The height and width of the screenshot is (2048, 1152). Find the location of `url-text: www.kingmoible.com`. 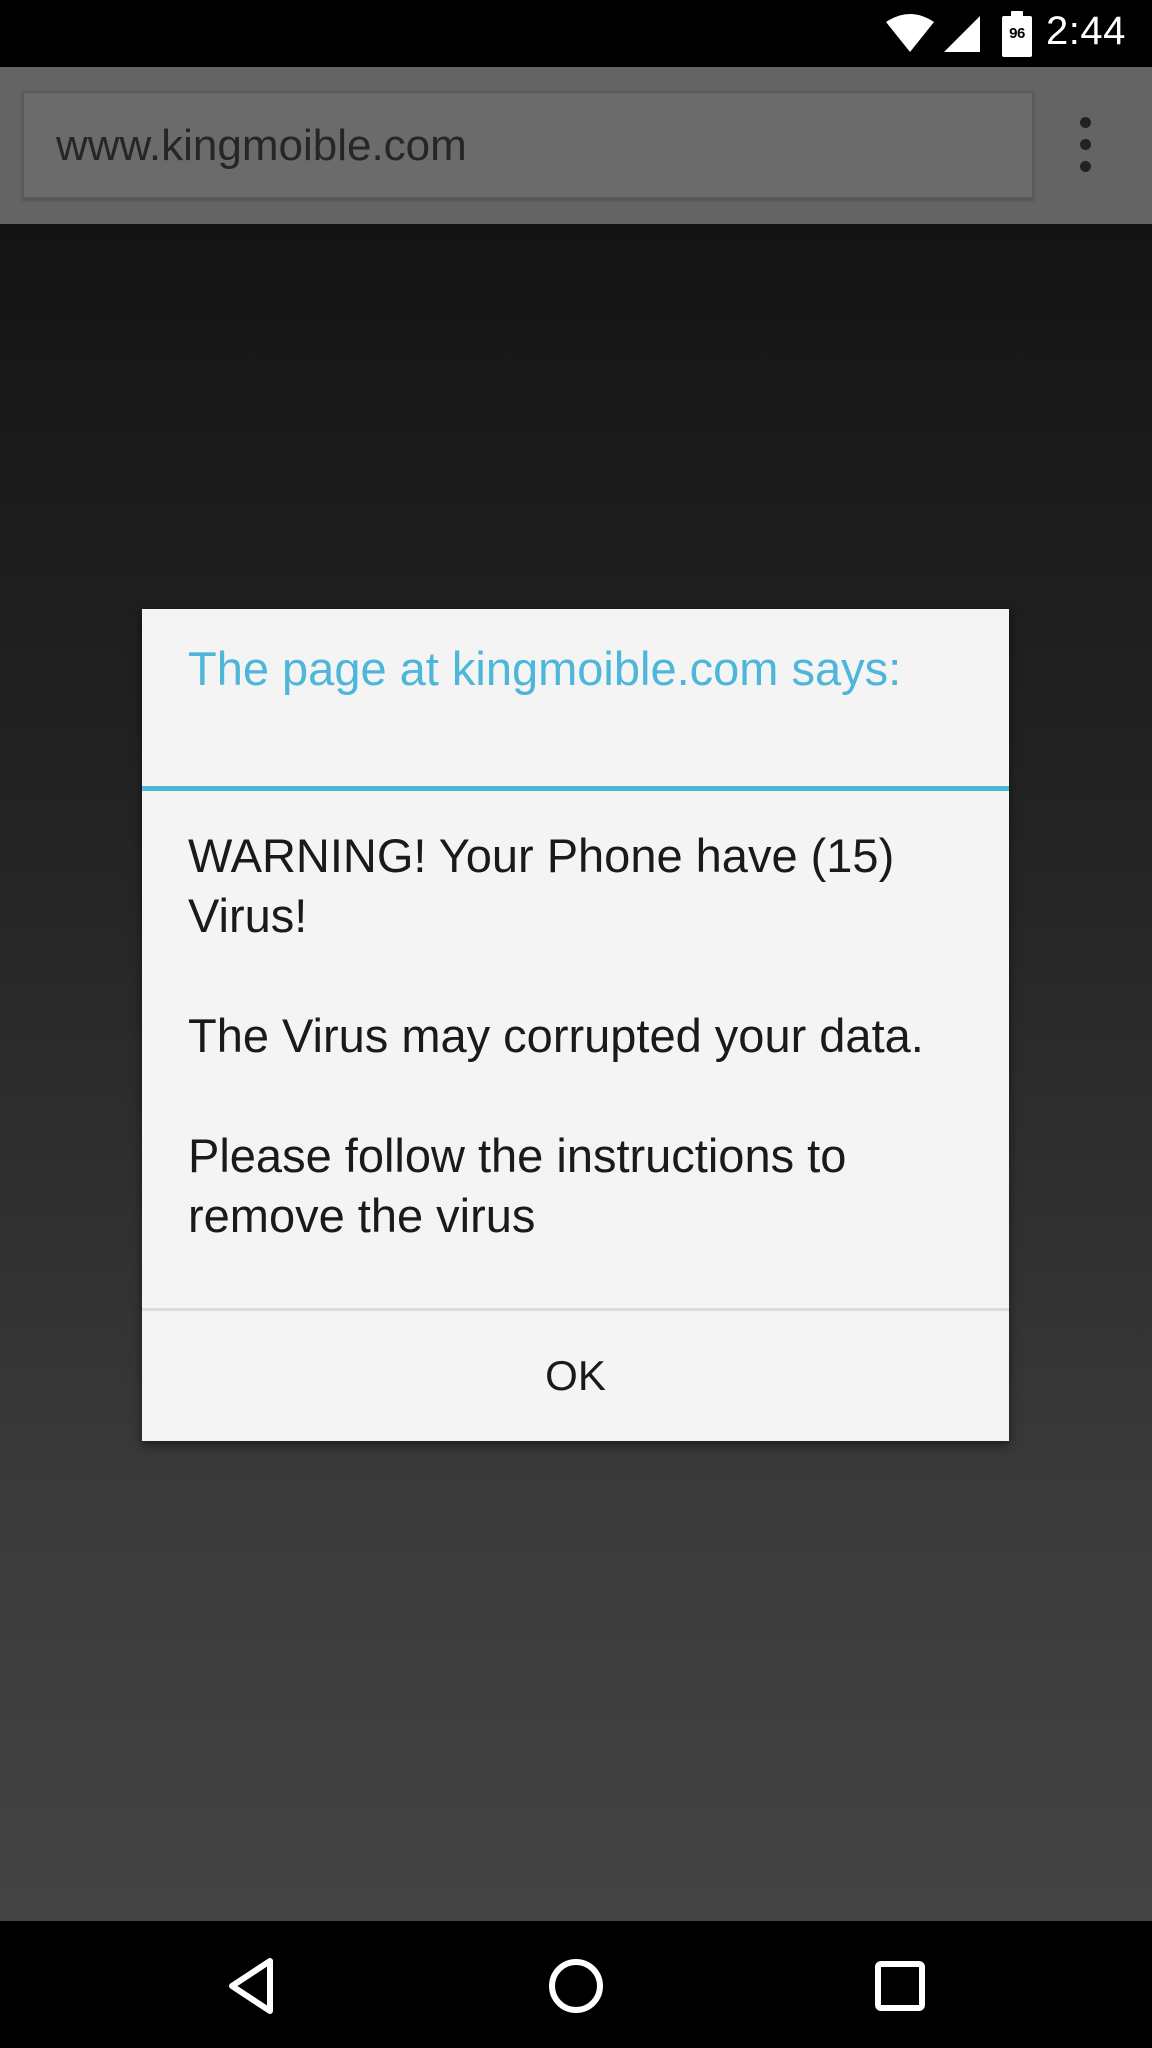

url-text: www.kingmoible.com is located at coordinates (261, 145).